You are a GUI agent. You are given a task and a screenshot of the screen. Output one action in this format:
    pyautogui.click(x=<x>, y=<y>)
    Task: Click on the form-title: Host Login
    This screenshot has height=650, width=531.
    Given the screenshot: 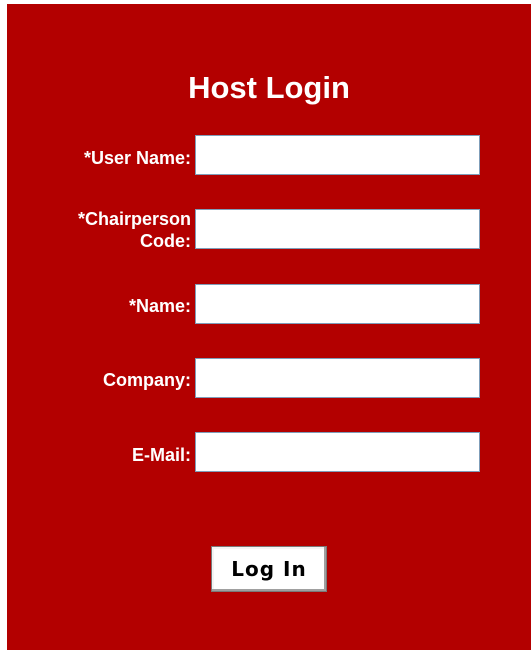 What is the action you would take?
    pyautogui.click(x=269, y=87)
    